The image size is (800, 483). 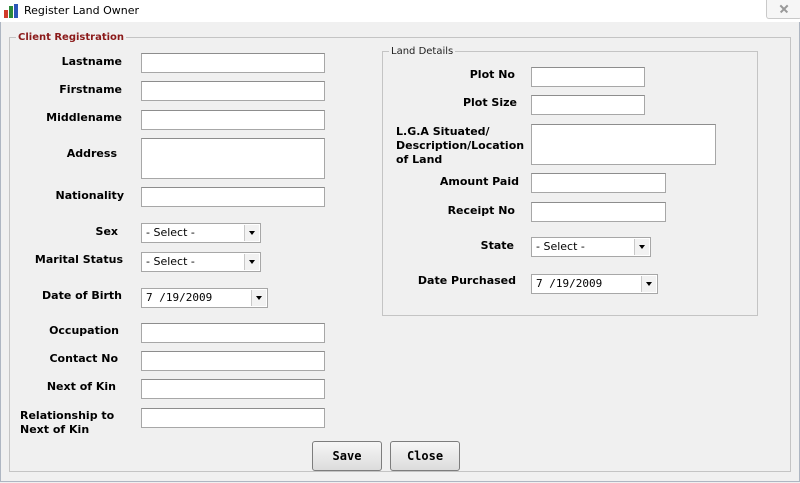 I want to click on client-registration-legend: Client Registration, so click(x=71, y=37).